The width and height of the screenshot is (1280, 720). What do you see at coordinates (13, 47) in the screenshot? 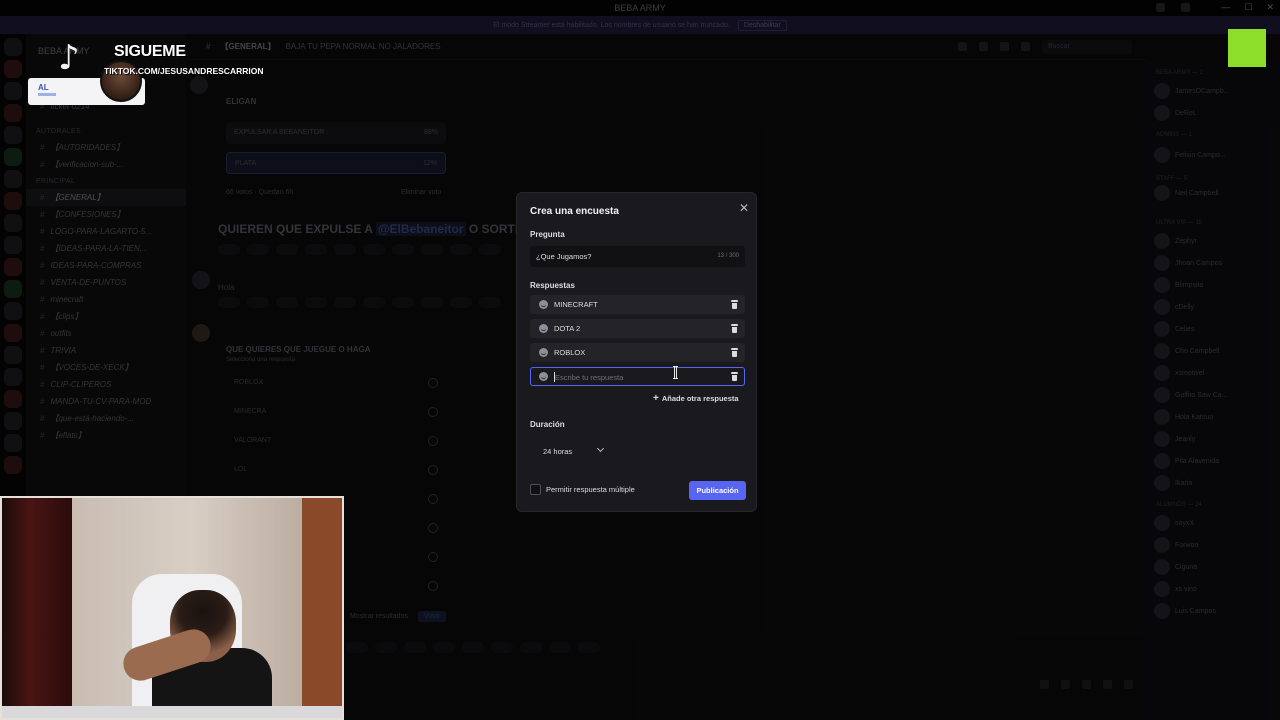
I see `home-icon` at bounding box center [13, 47].